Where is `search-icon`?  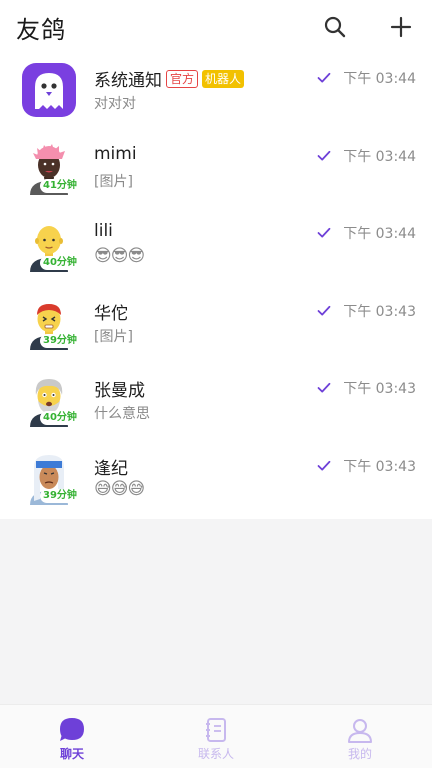 search-icon is located at coordinates (335, 27).